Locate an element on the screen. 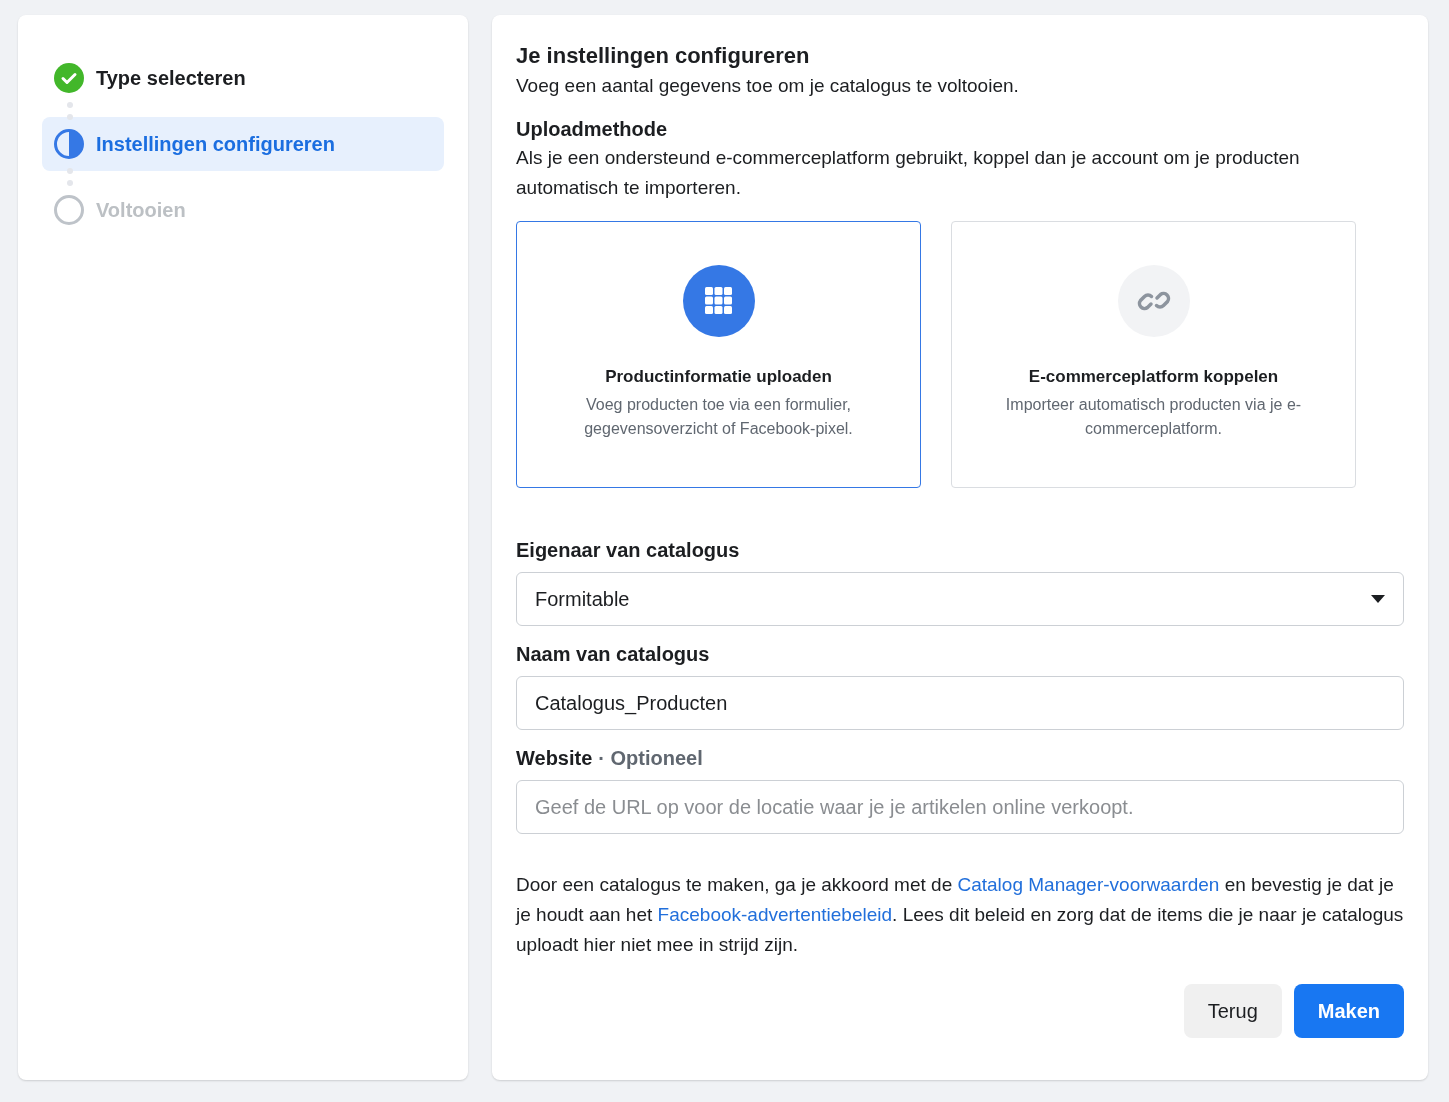 This screenshot has height=1102, width=1449. field-label: Website is located at coordinates (554, 758).